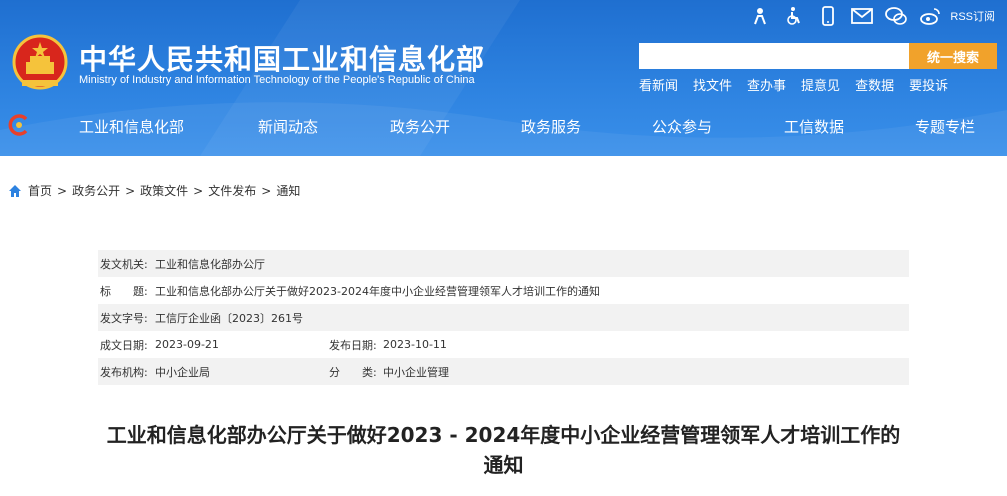  I want to click on nav-item-miit: 工业和信息化部, so click(131, 126).